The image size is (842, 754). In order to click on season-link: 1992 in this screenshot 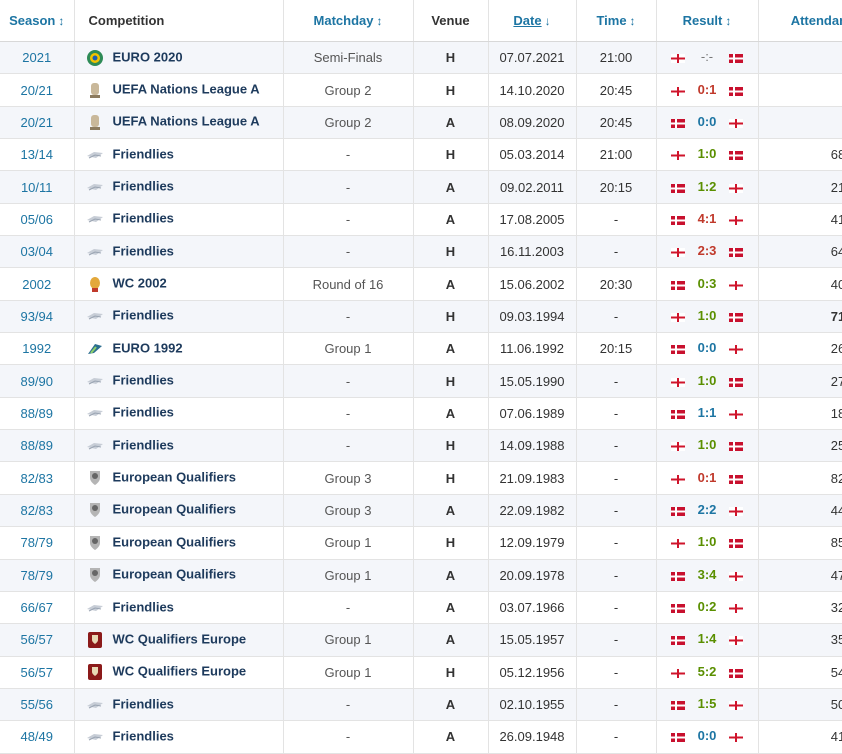, I will do `click(36, 348)`.